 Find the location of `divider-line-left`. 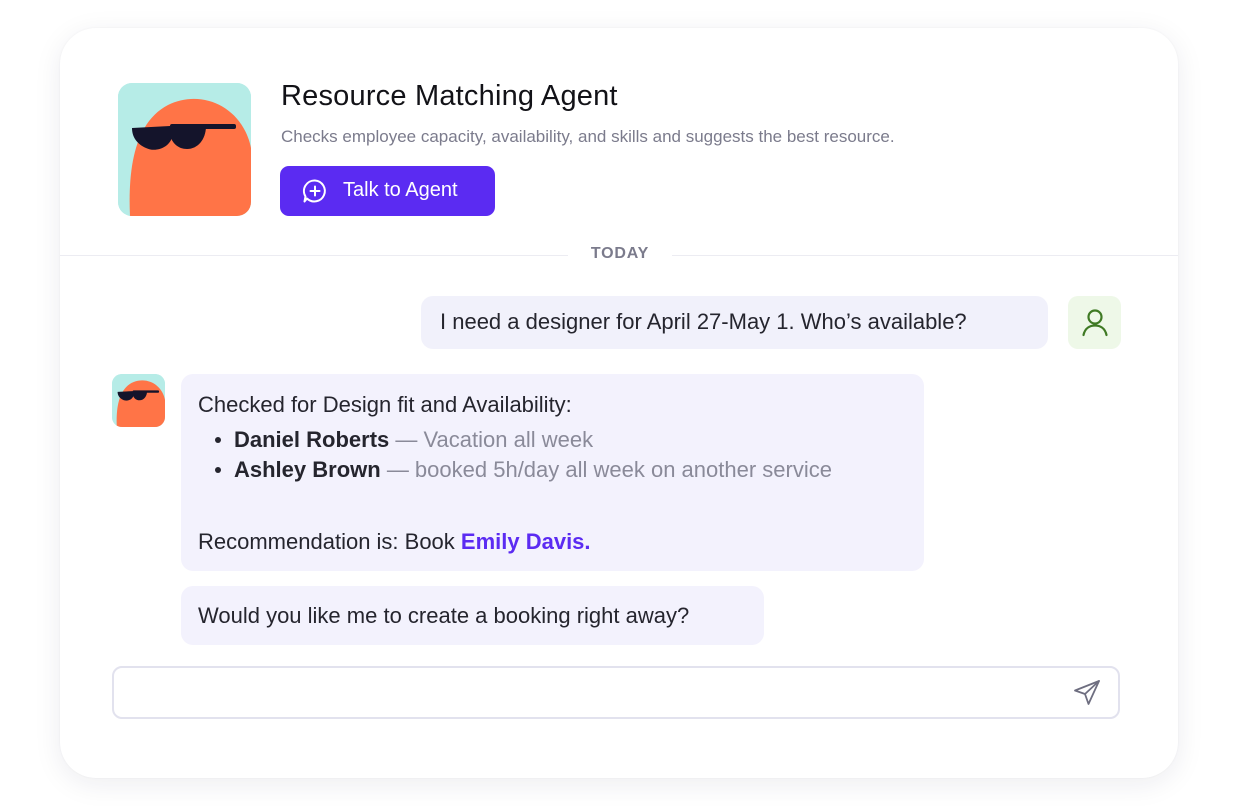

divider-line-left is located at coordinates (314, 255).